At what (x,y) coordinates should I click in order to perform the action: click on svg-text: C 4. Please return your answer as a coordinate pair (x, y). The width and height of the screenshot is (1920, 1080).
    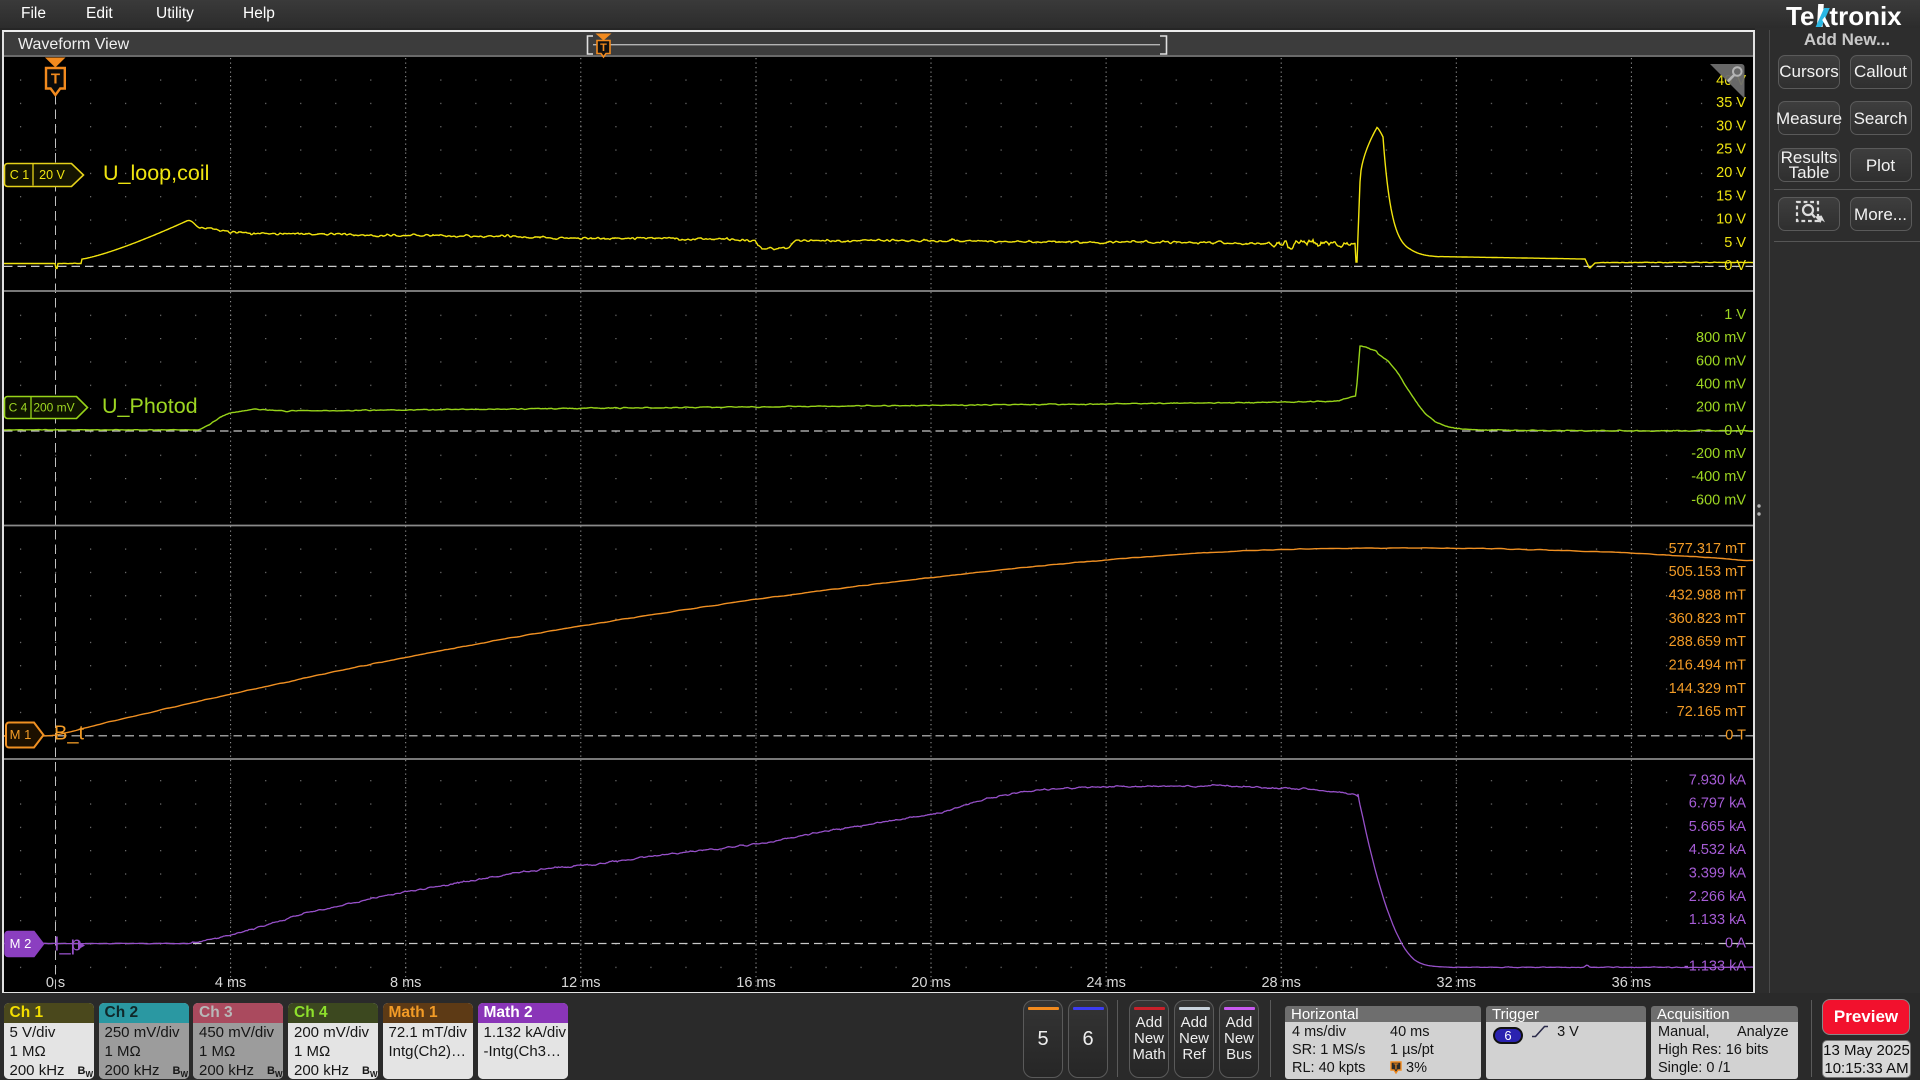
    Looking at the image, I should click on (18, 408).